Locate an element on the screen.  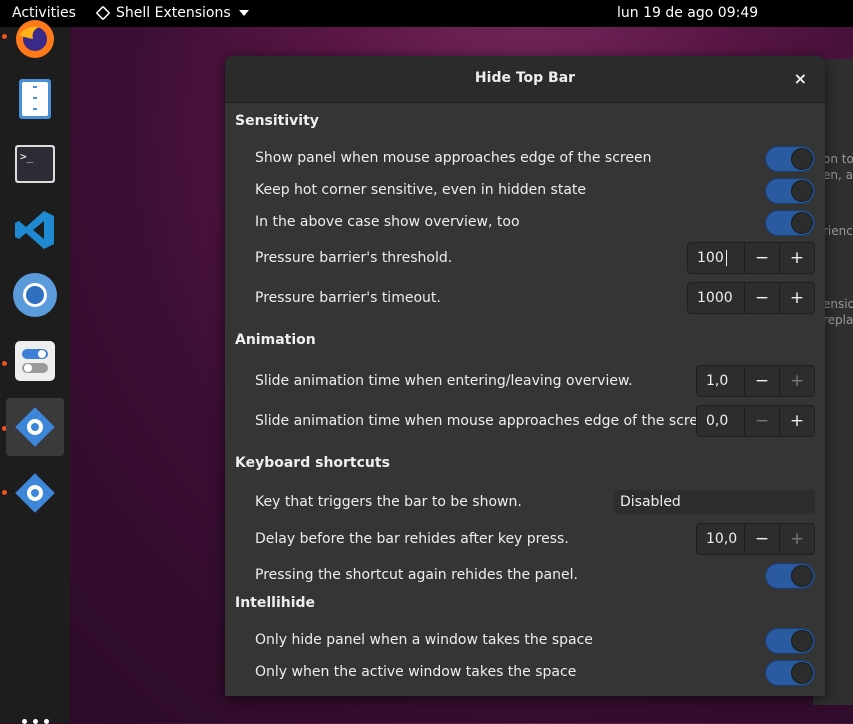
files-icon is located at coordinates (35, 99).